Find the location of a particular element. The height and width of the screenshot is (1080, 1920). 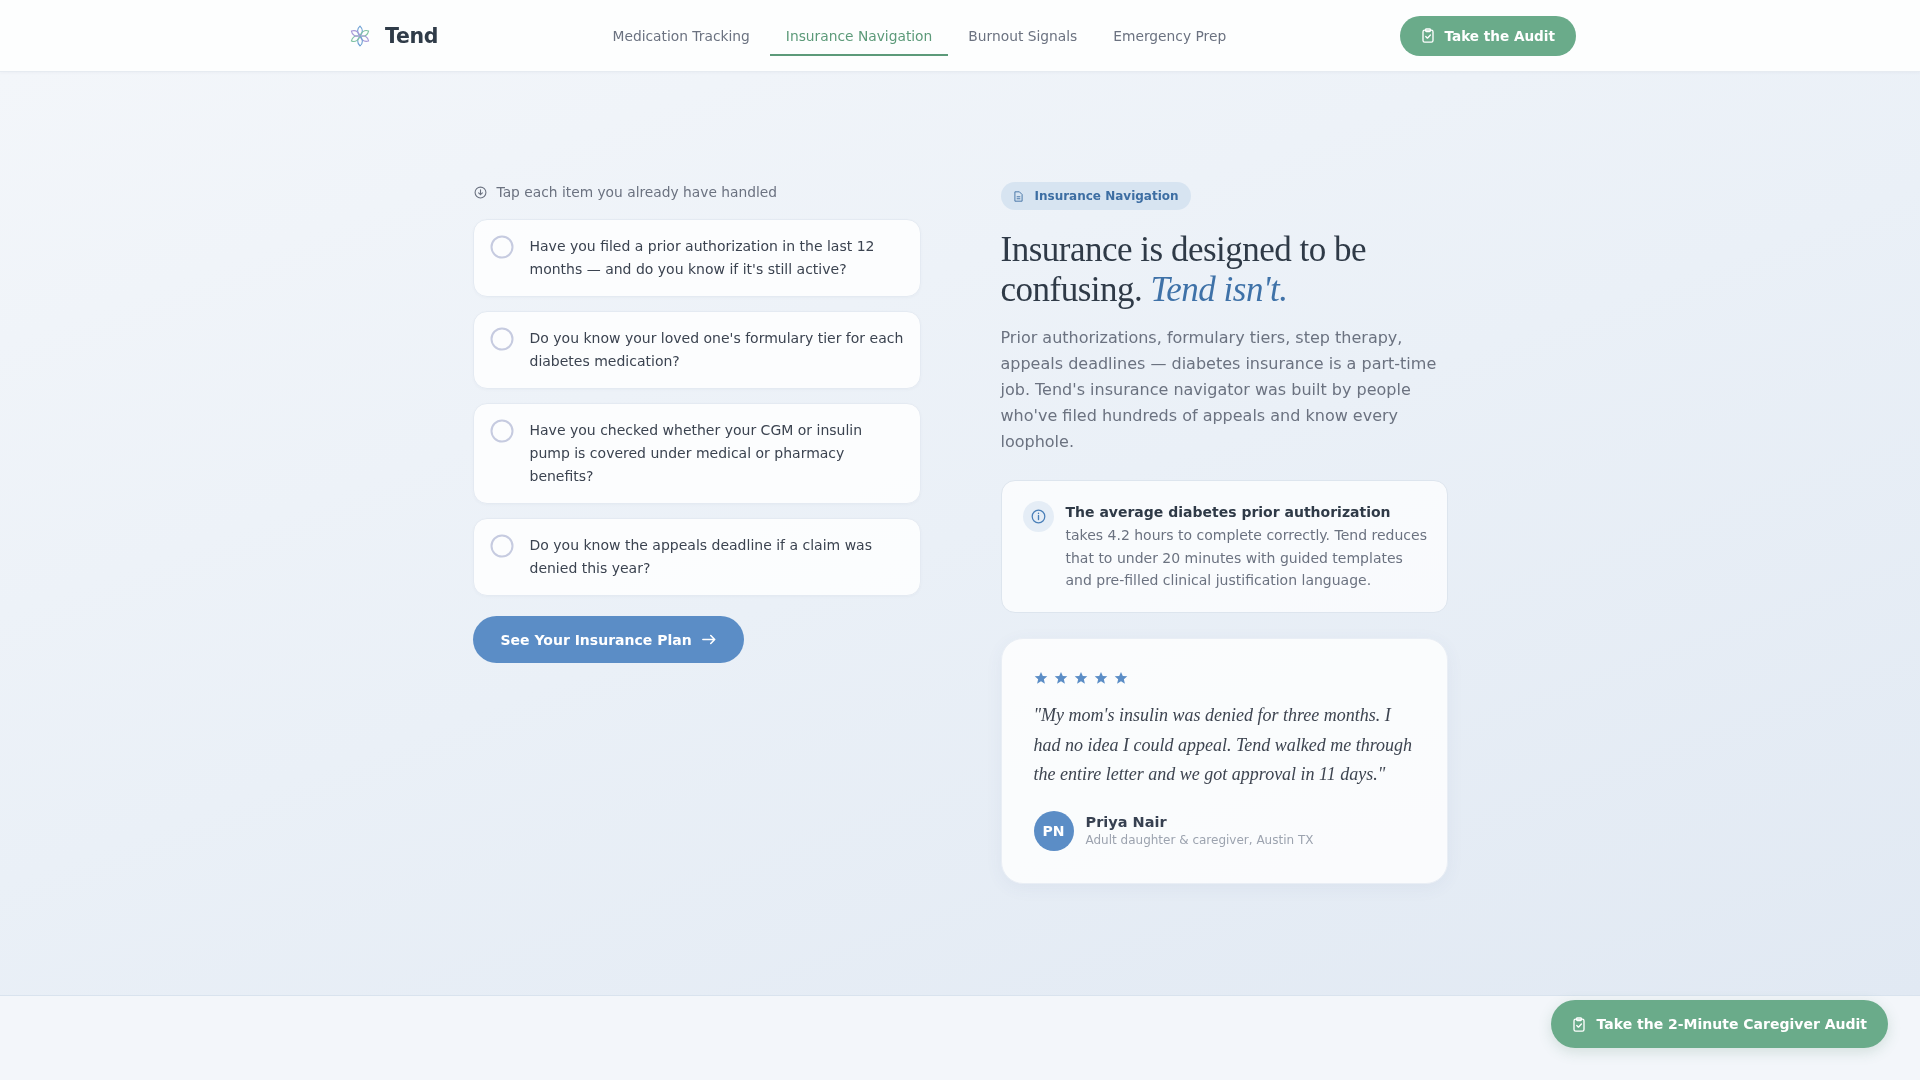

nav-tab: Insurance Navigation is located at coordinates (859, 35).